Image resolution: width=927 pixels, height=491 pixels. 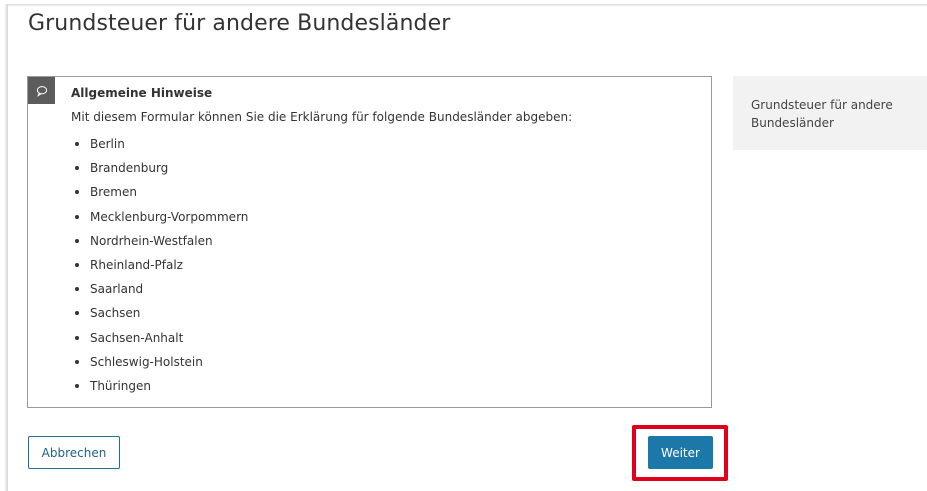 I want to click on page-title: Grundsteuer für andere Bundesländer, so click(x=239, y=23).